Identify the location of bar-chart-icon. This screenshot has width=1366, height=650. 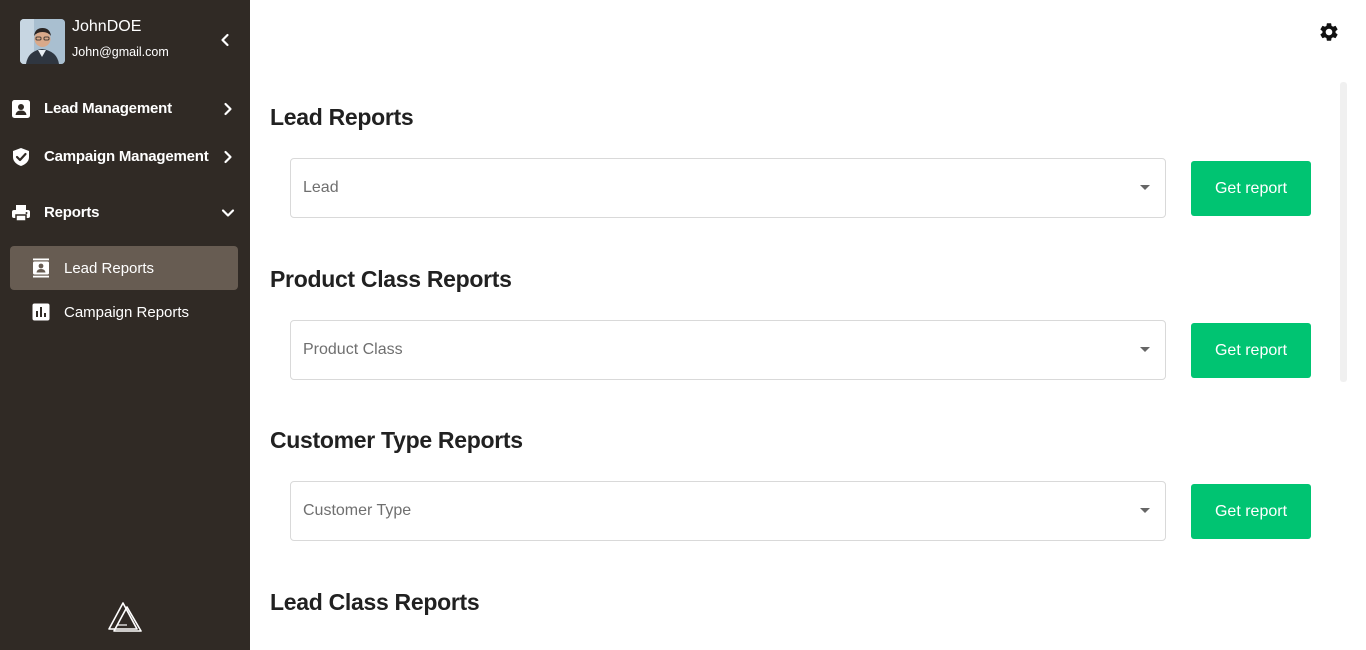
(41, 312).